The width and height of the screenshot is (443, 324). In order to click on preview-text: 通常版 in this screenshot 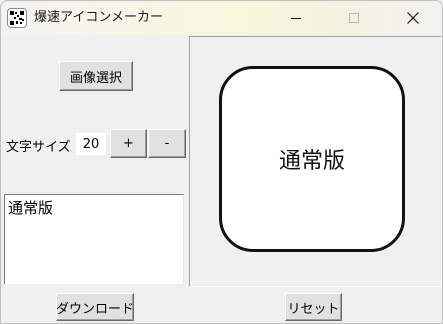, I will do `click(311, 161)`.